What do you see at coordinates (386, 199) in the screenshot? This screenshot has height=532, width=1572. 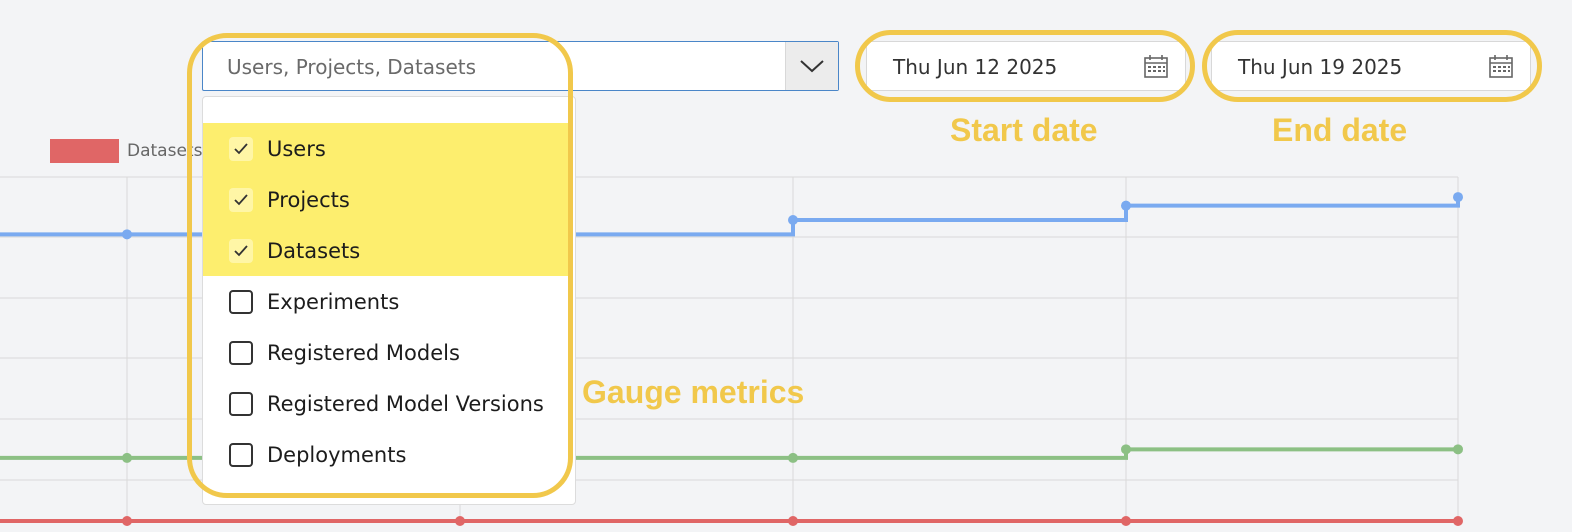 I see `option-projects: Projects` at bounding box center [386, 199].